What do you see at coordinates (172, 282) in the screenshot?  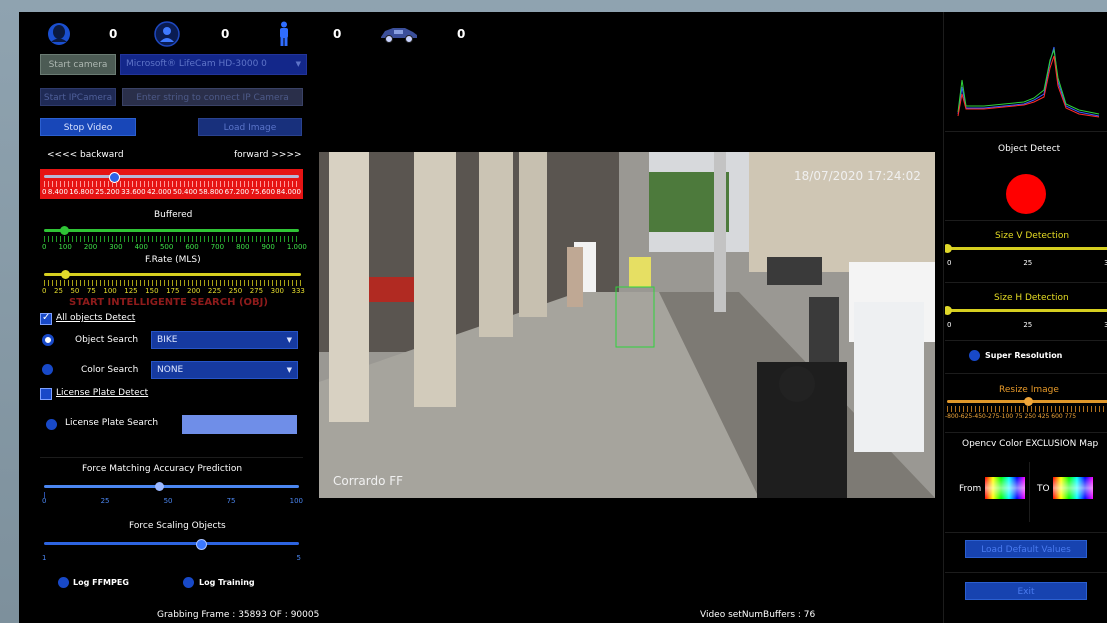 I see `framerate-slider: 0 25 50 75 100 125 150 175 200 225 250 275 300 333` at bounding box center [172, 282].